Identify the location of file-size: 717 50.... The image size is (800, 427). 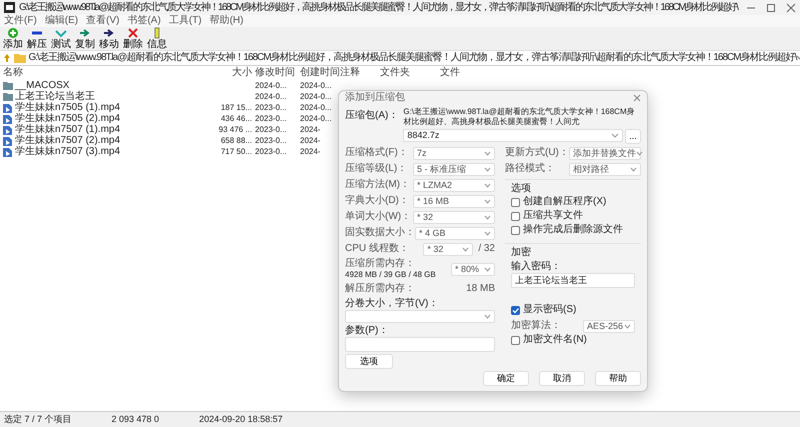
(236, 152).